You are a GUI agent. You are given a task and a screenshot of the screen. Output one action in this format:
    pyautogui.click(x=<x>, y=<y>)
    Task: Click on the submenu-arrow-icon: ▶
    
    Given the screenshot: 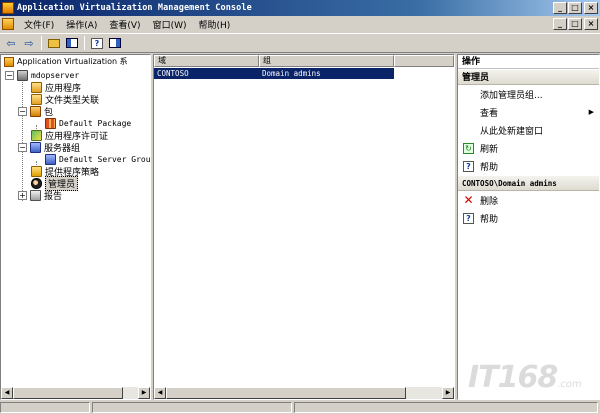 What is the action you would take?
    pyautogui.click(x=591, y=112)
    